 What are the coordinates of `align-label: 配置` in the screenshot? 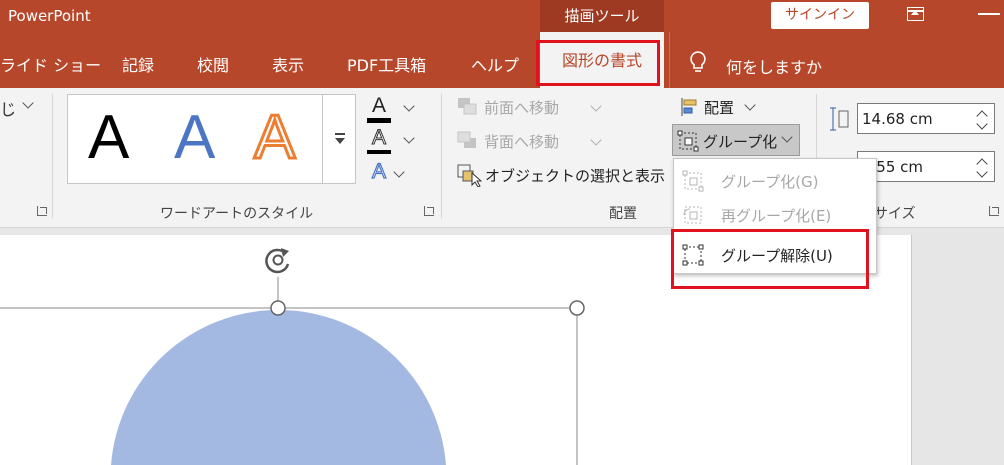 It's located at (719, 108).